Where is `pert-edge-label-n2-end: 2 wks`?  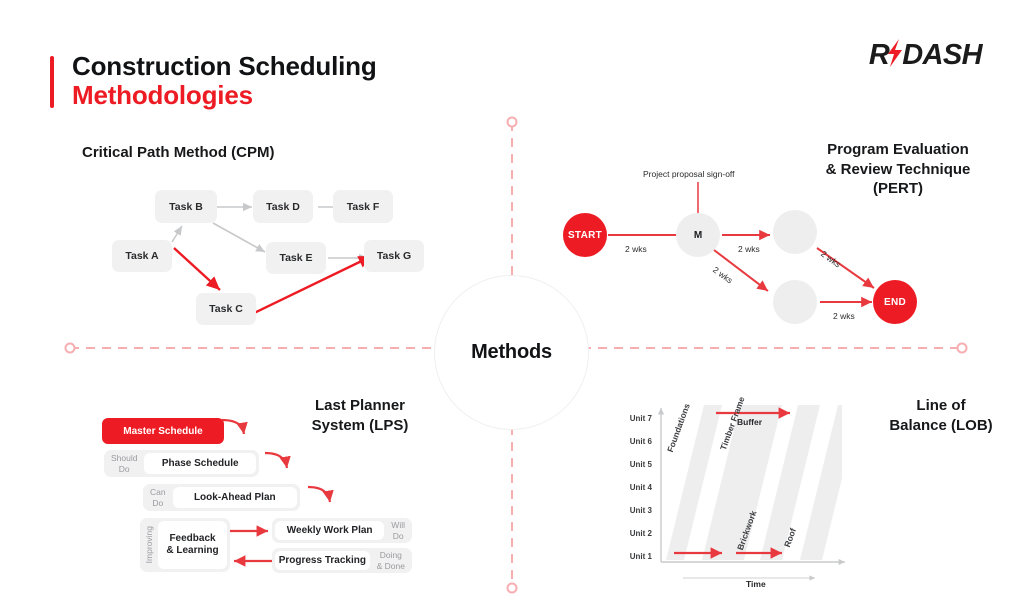
pert-edge-label-n2-end: 2 wks is located at coordinates (844, 316).